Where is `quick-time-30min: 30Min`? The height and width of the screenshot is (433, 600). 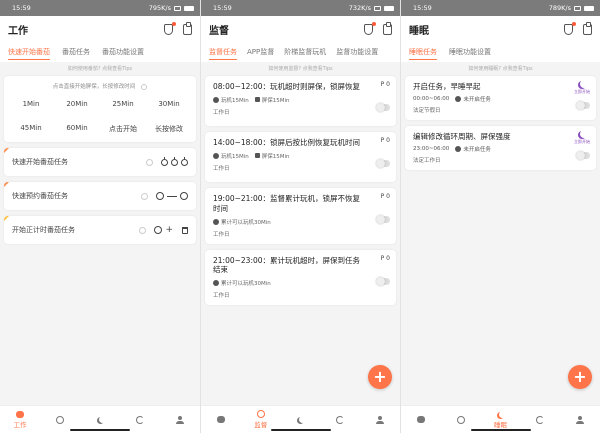
quick-time-30min: 30Min is located at coordinates (169, 104).